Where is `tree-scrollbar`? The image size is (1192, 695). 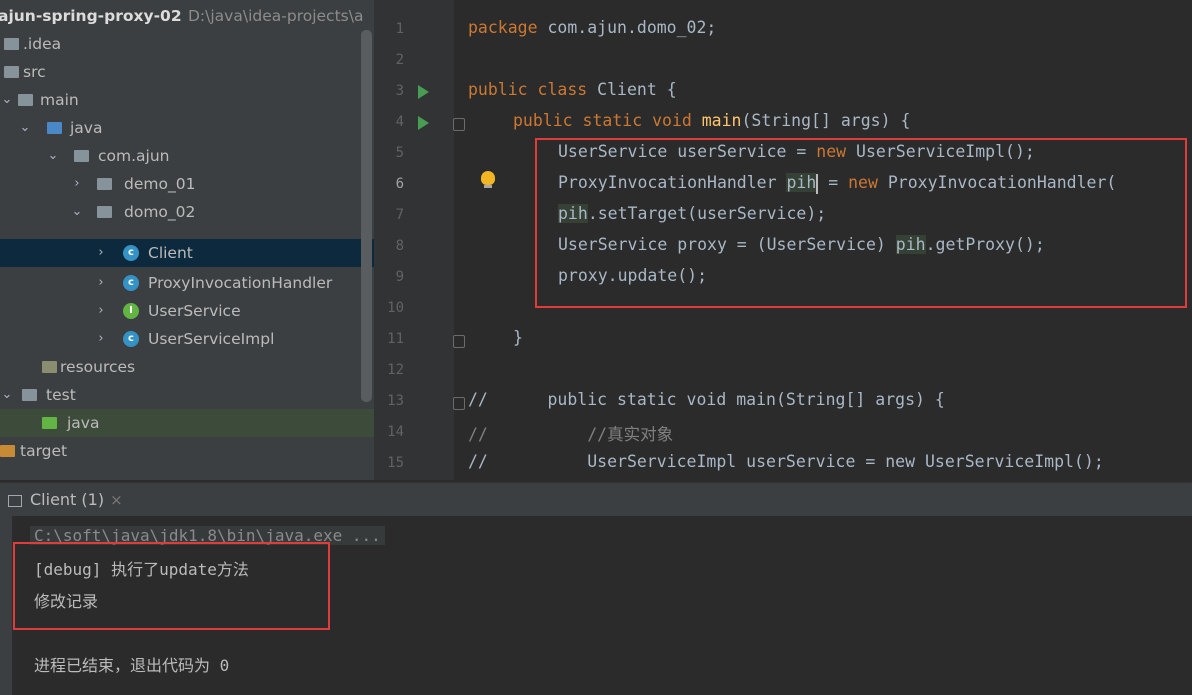
tree-scrollbar is located at coordinates (366, 216).